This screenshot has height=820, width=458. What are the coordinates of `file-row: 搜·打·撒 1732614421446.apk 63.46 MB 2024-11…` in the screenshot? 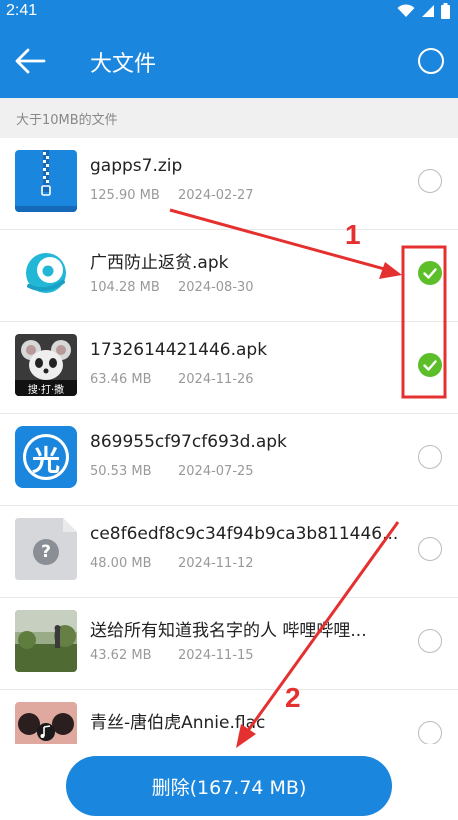 It's located at (229, 368).